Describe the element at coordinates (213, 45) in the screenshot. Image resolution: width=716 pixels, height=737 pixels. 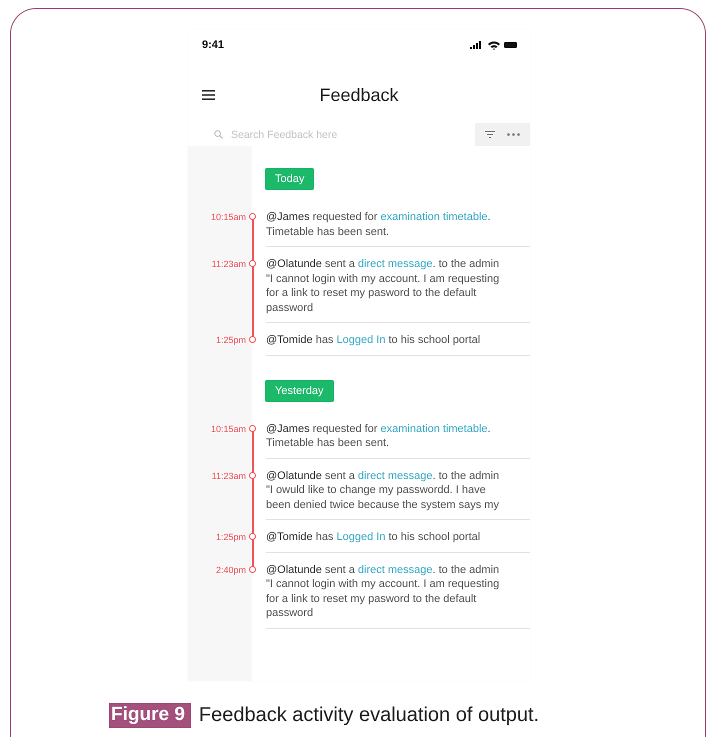
I see `status-time: 9:41` at that location.